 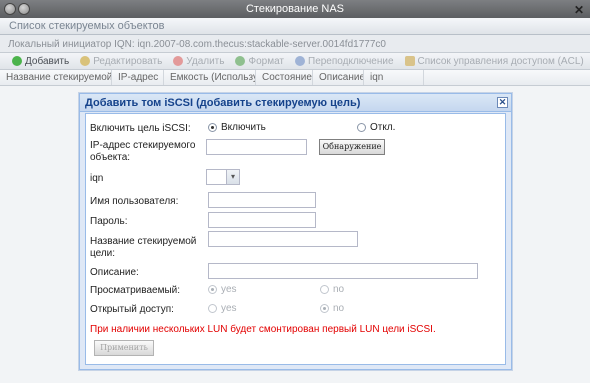 What do you see at coordinates (138, 77) in the screenshot?
I see `column-header-ip: IP-адрес` at bounding box center [138, 77].